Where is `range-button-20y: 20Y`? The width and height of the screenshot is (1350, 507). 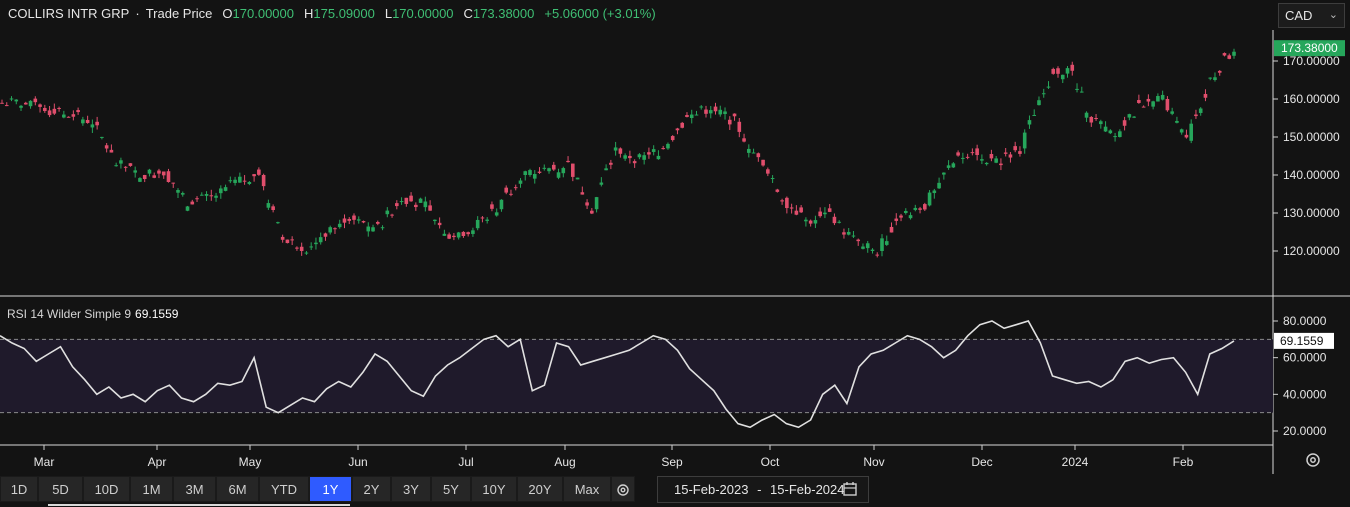 range-button-20y: 20Y is located at coordinates (540, 489).